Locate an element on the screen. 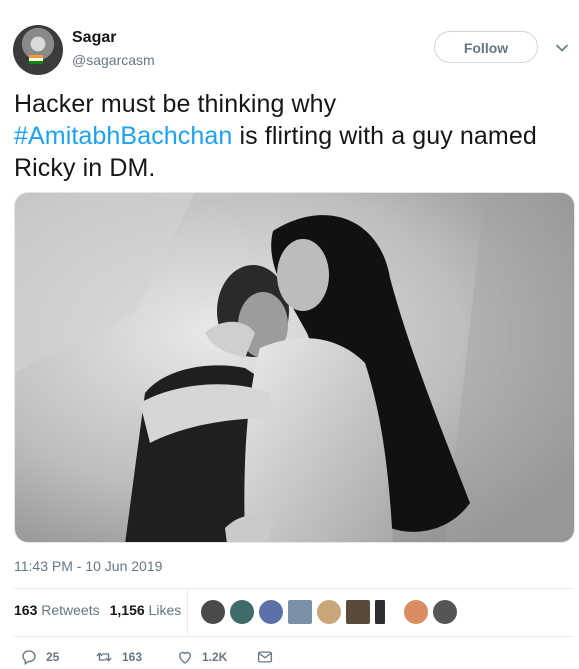 The image size is (579, 669). likes-label: Likes is located at coordinates (165, 610).